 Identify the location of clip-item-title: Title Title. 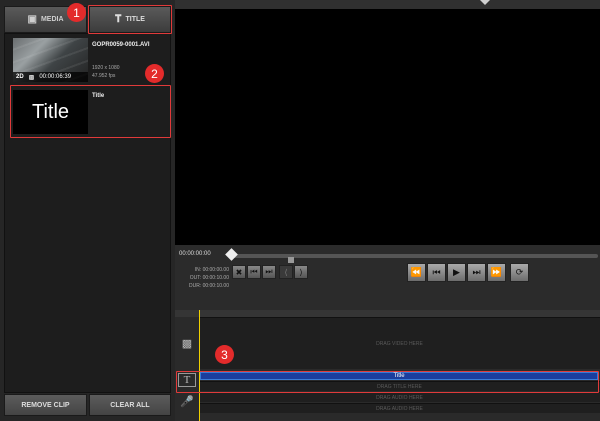
(90, 114).